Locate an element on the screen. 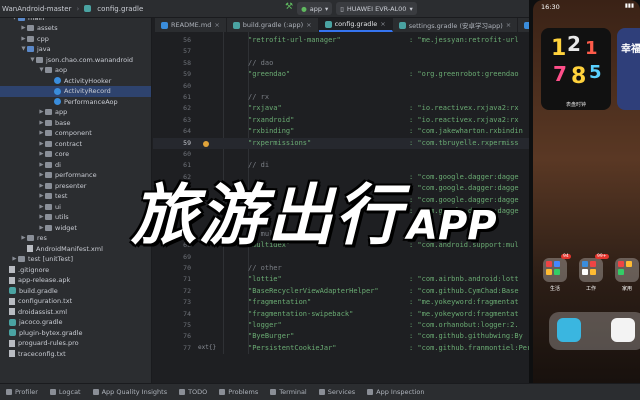  tab-label: build.gradle (:app) is located at coordinates (273, 25).